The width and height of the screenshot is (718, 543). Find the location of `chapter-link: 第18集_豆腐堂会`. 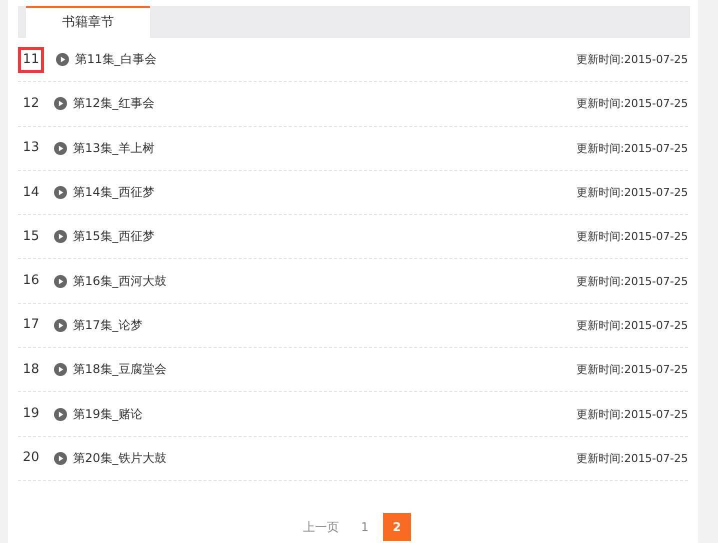

chapter-link: 第18集_豆腐堂会 is located at coordinates (119, 369).